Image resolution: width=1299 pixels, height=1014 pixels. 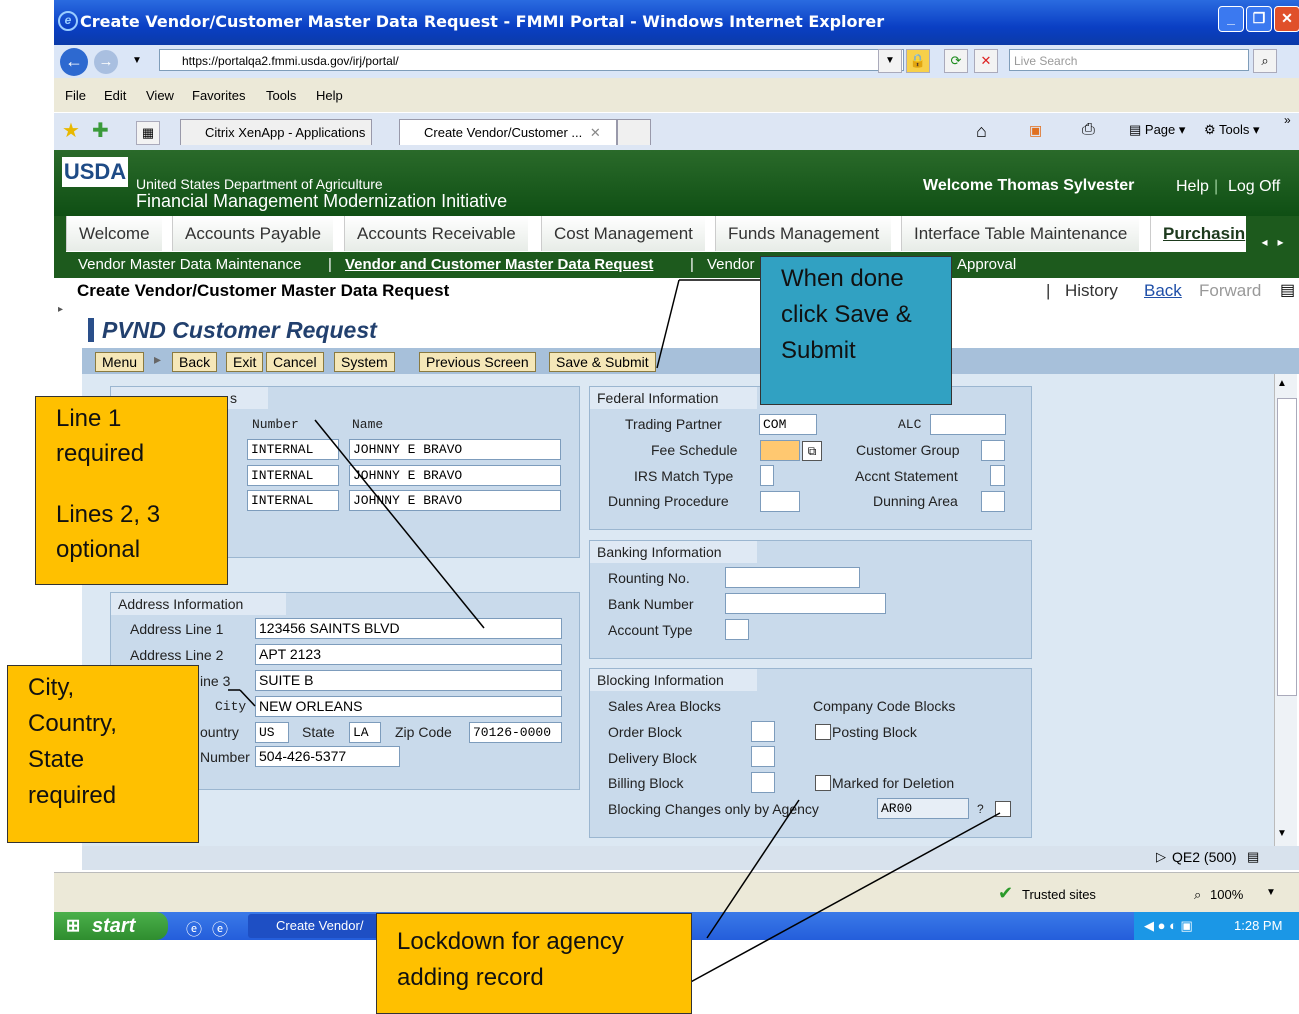 What do you see at coordinates (803, 233) in the screenshot?
I see `tab-funds-management: Funds Management` at bounding box center [803, 233].